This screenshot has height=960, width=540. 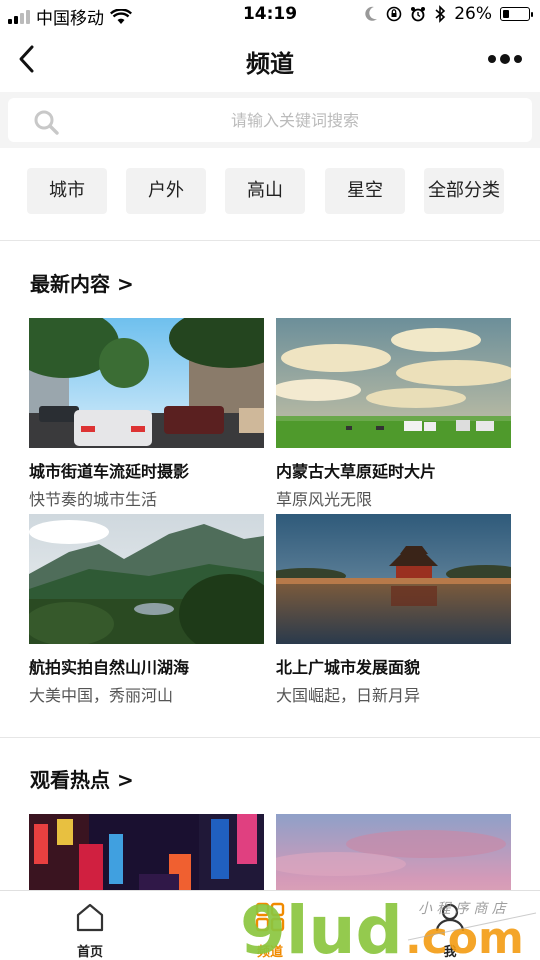 I want to click on battery-icon, so click(x=516, y=14).